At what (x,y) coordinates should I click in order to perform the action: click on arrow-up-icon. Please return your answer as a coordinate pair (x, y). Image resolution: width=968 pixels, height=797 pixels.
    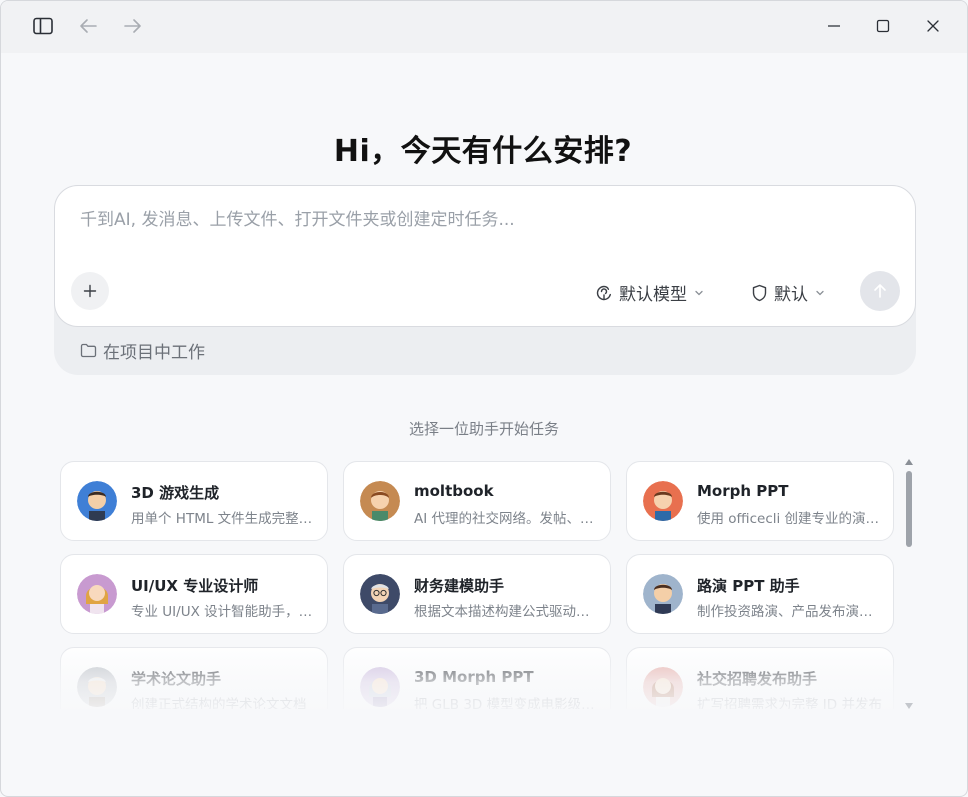
    Looking at the image, I should click on (880, 291).